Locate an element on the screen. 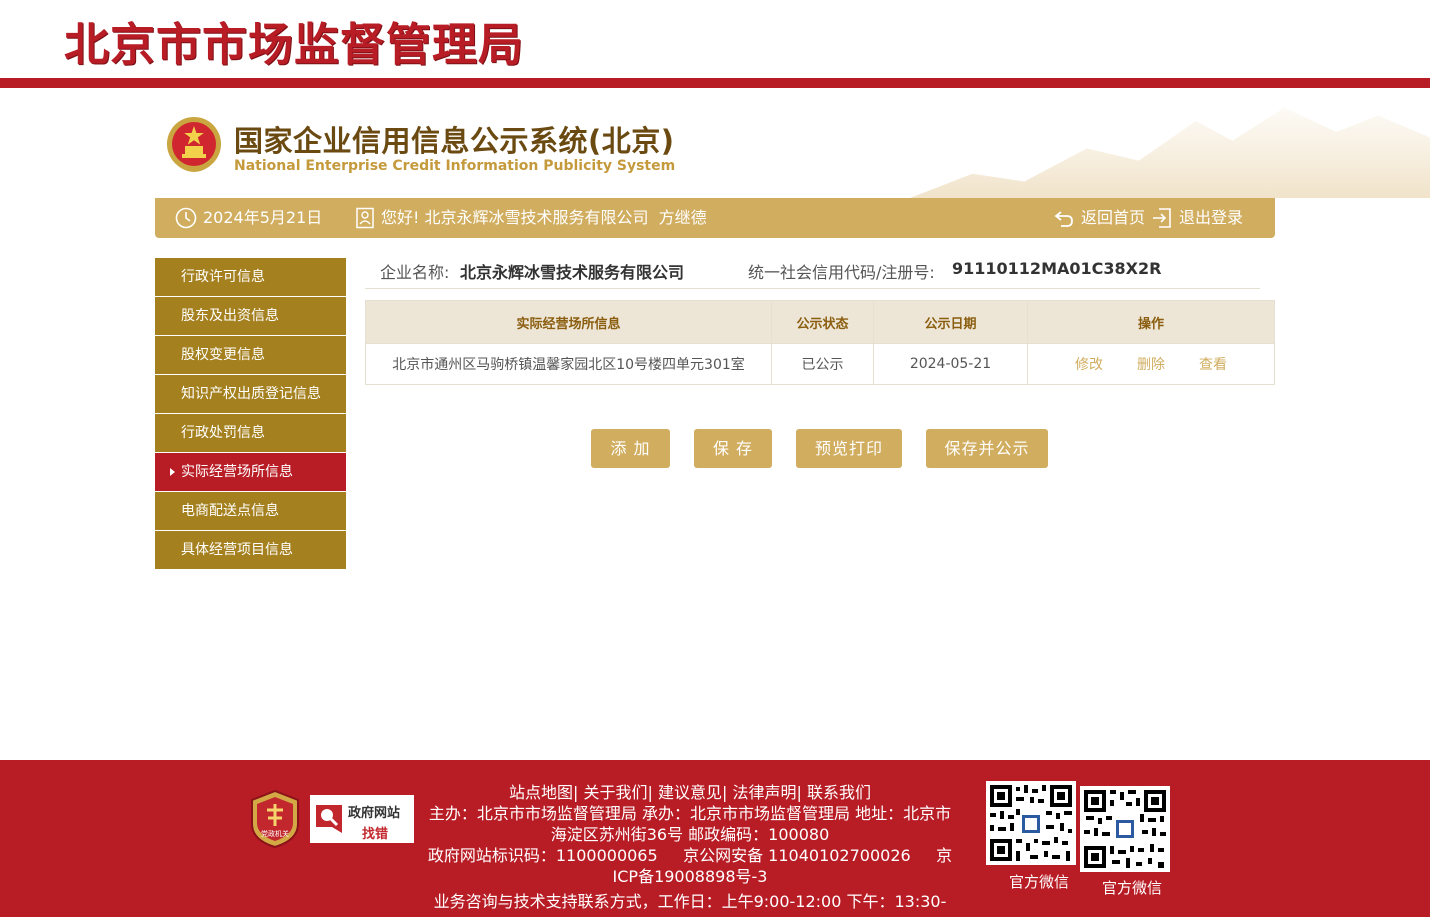 This screenshot has height=917, width=1430. sidebar-item-admin-penalty: 行政处罚信息 is located at coordinates (250, 433).